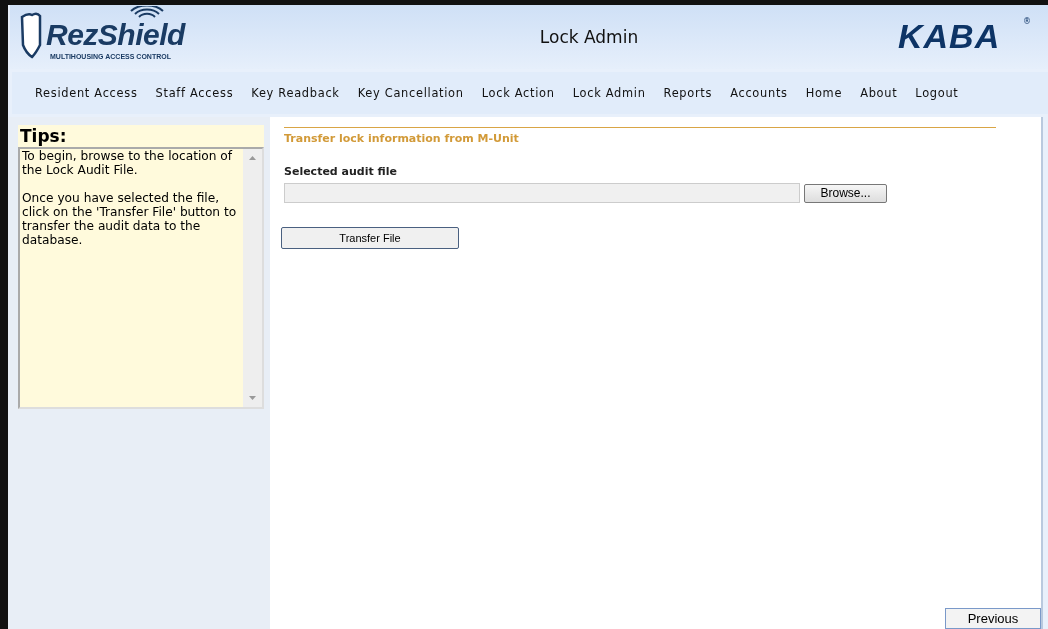 The width and height of the screenshot is (1048, 629). What do you see at coordinates (688, 93) in the screenshot?
I see `nav-link: Reports` at bounding box center [688, 93].